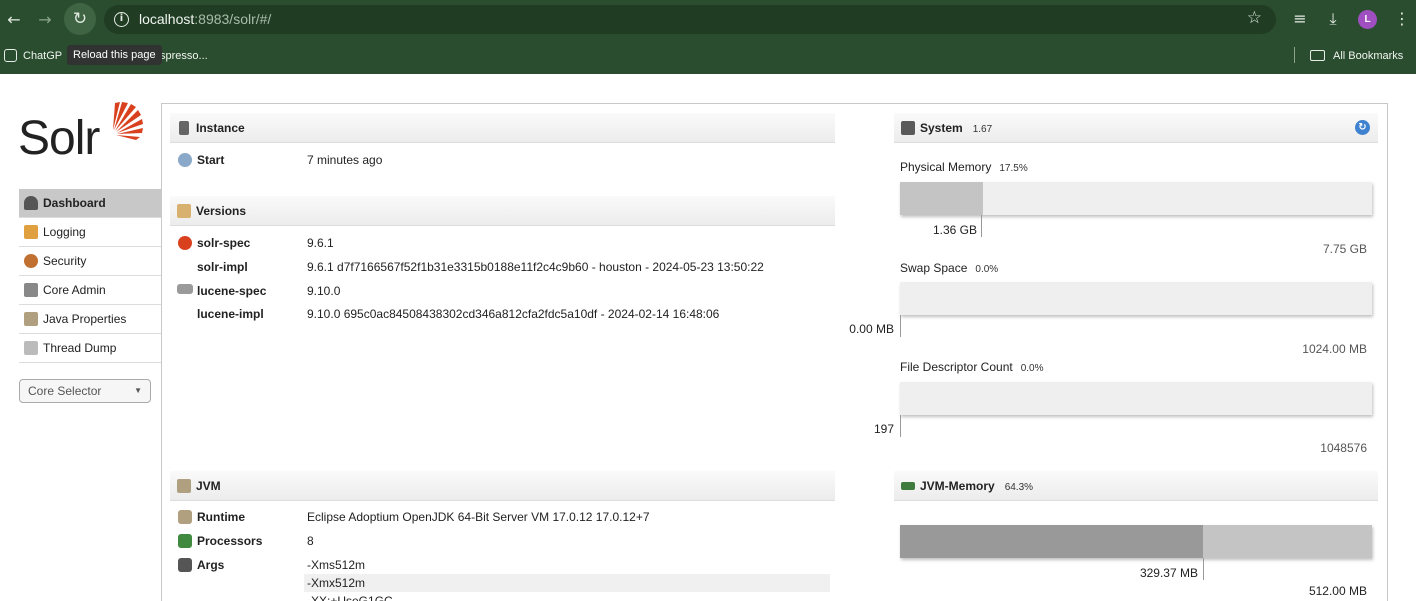 Image resolution: width=1416 pixels, height=601 pixels. What do you see at coordinates (908, 486) in the screenshot?
I see `jvm-memory-icon` at bounding box center [908, 486].